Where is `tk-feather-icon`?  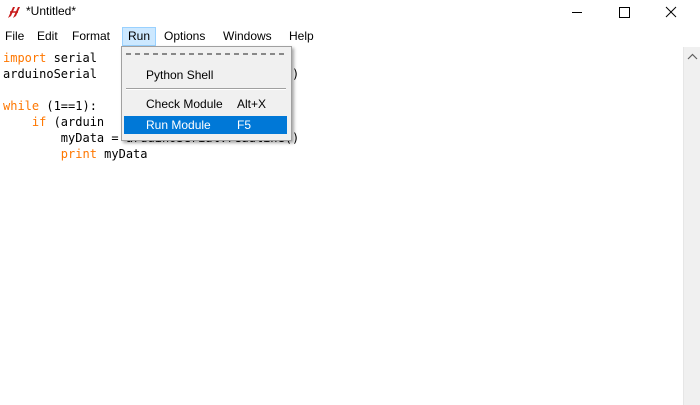
tk-feather-icon is located at coordinates (14, 12).